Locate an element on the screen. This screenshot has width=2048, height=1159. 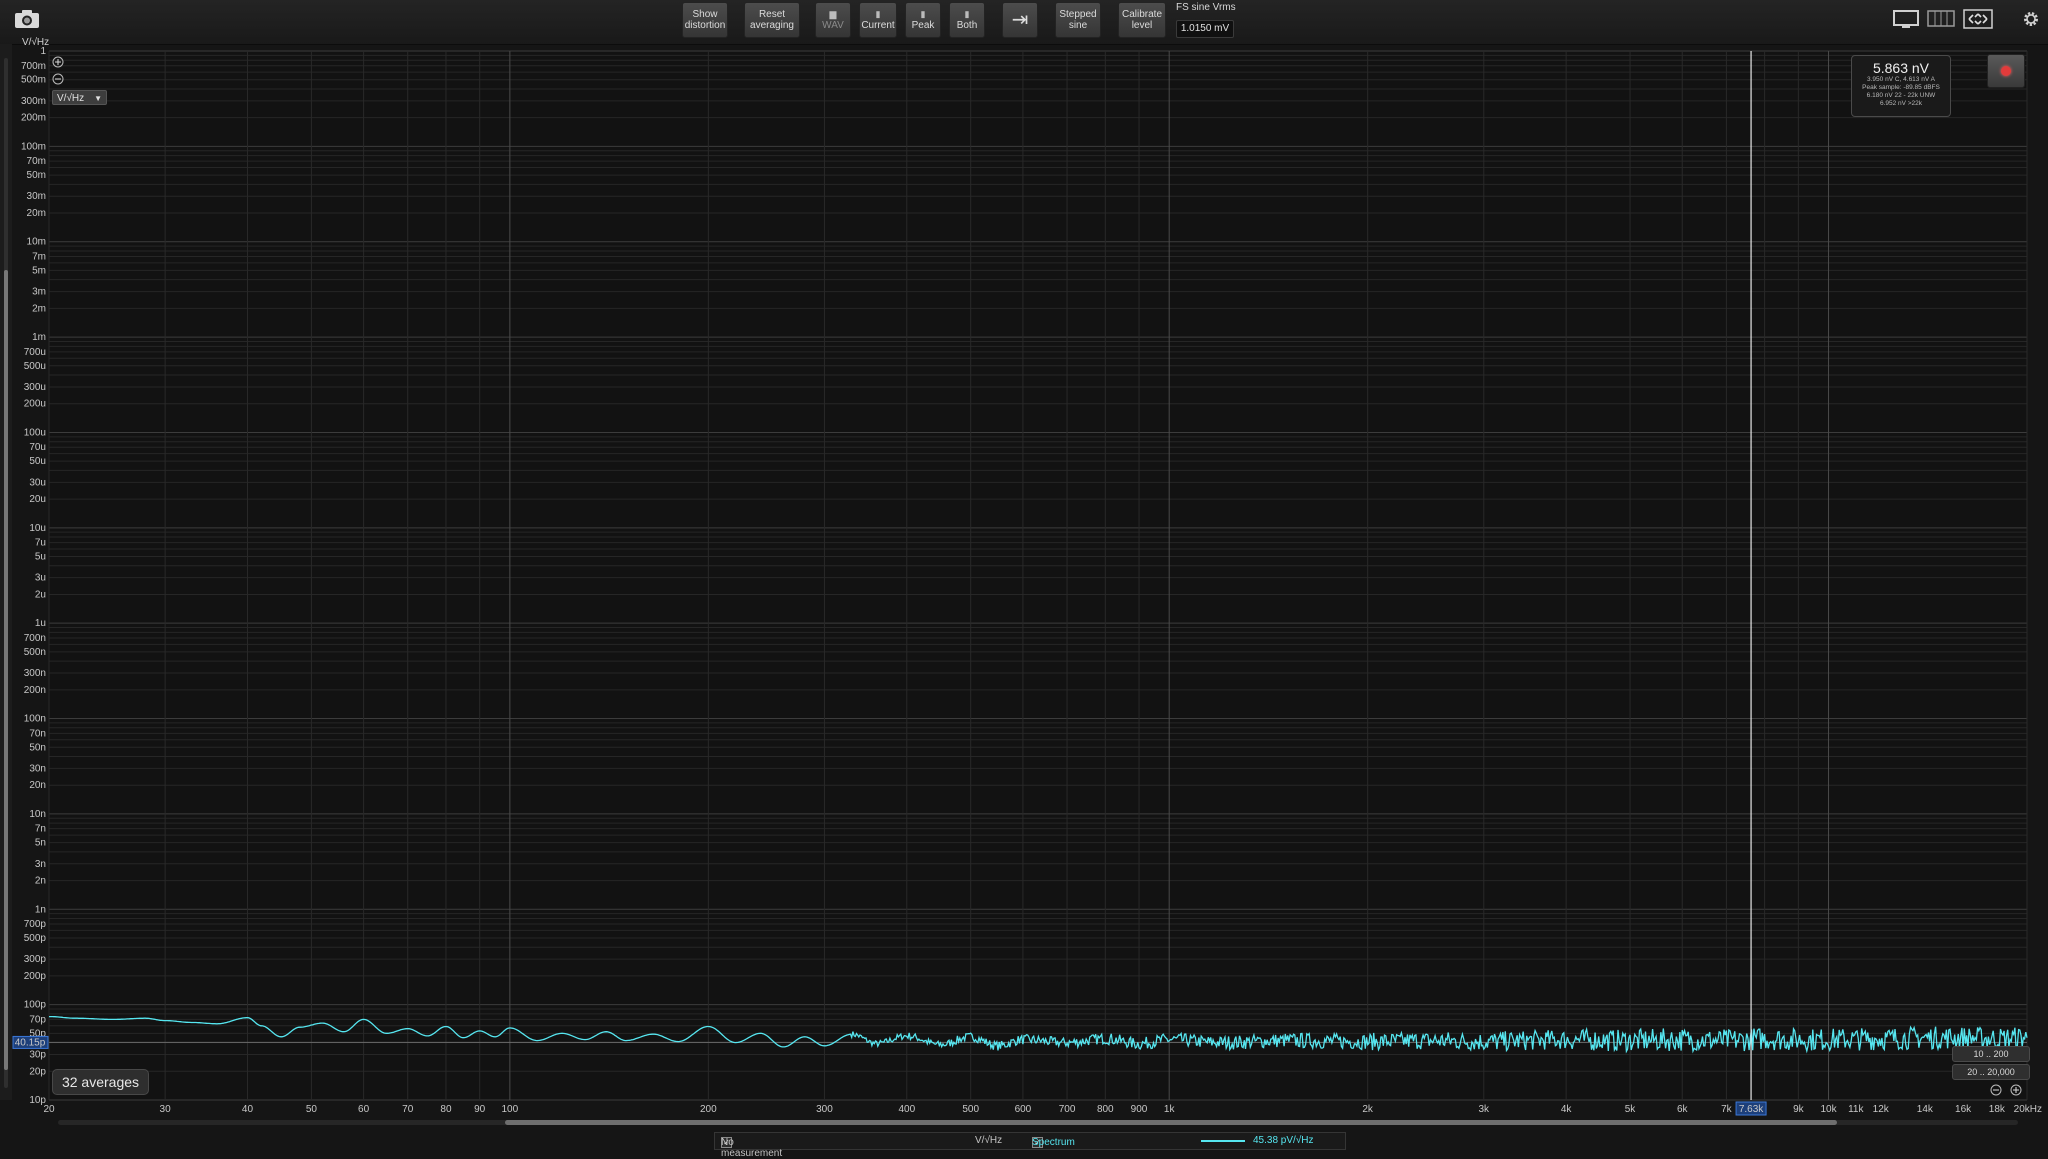
y-tick-label: 100u is located at coordinates (35, 432).